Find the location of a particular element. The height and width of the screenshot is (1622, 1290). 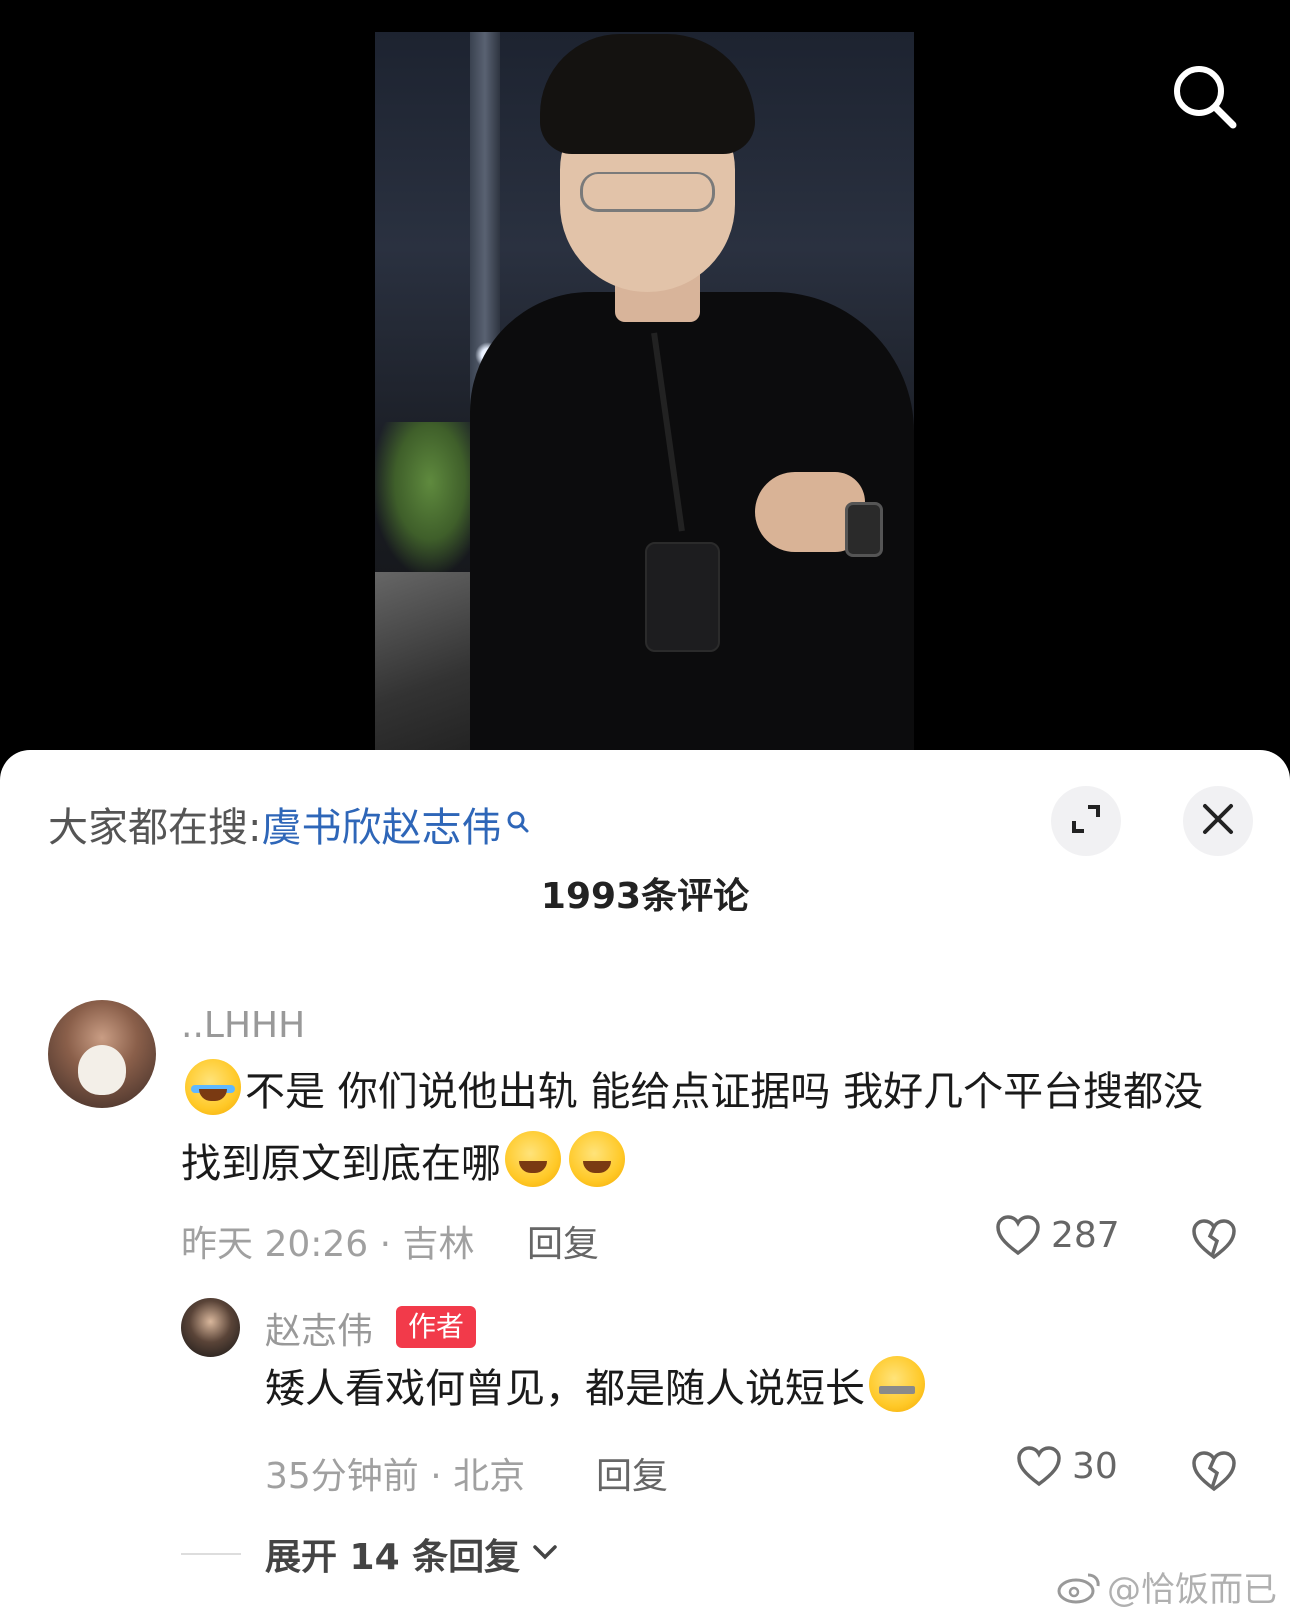

like-button: 287 is located at coordinates (1057, 1235).